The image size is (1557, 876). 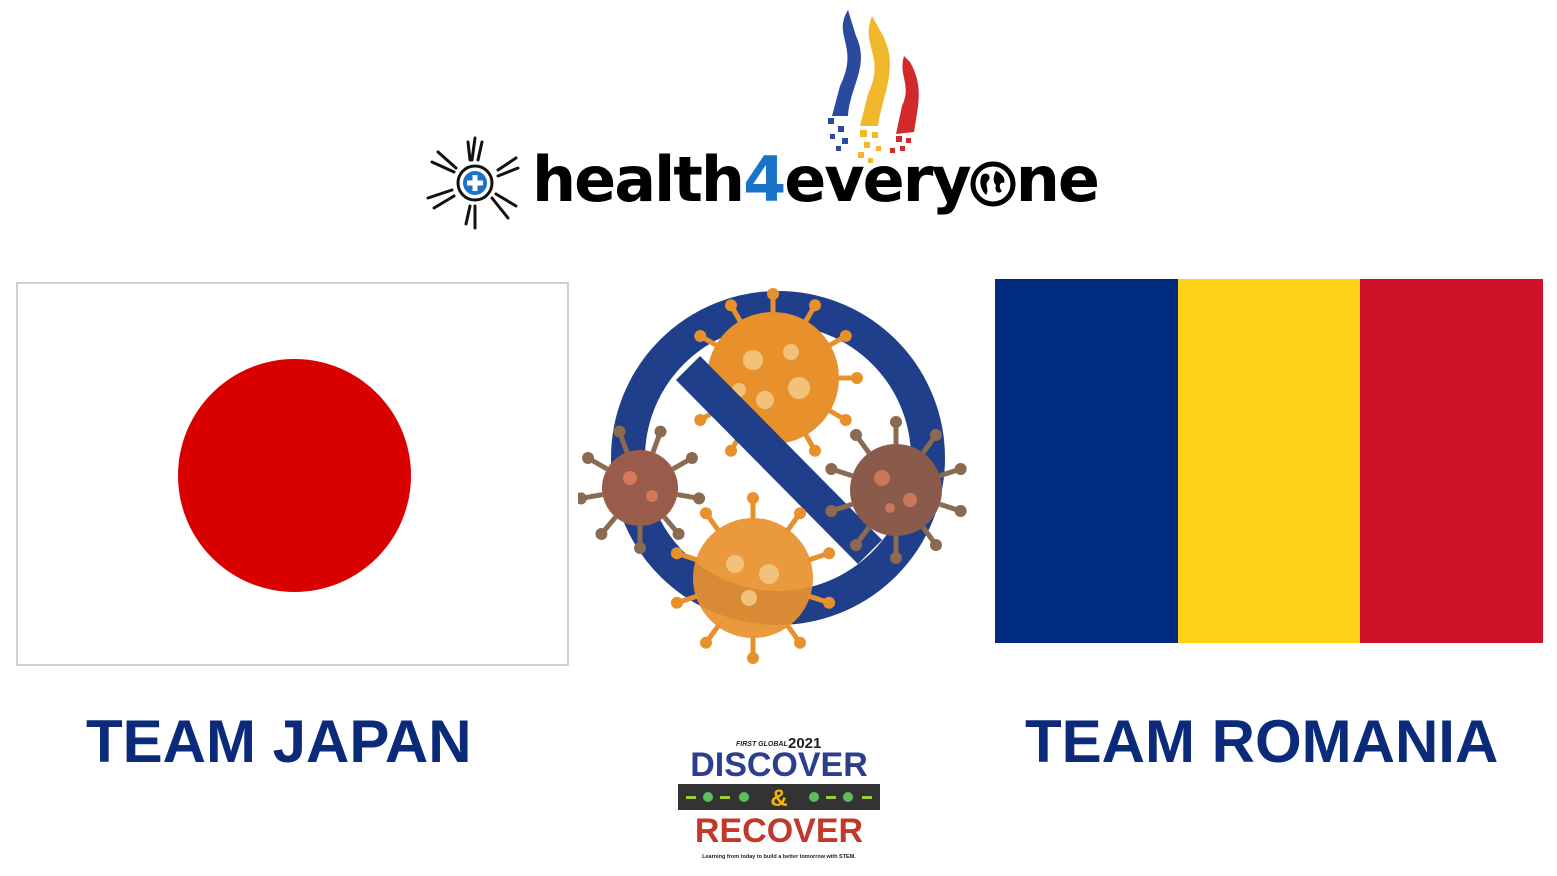 I want to click on wordmark-ne: ne, so click(x=1057, y=179).